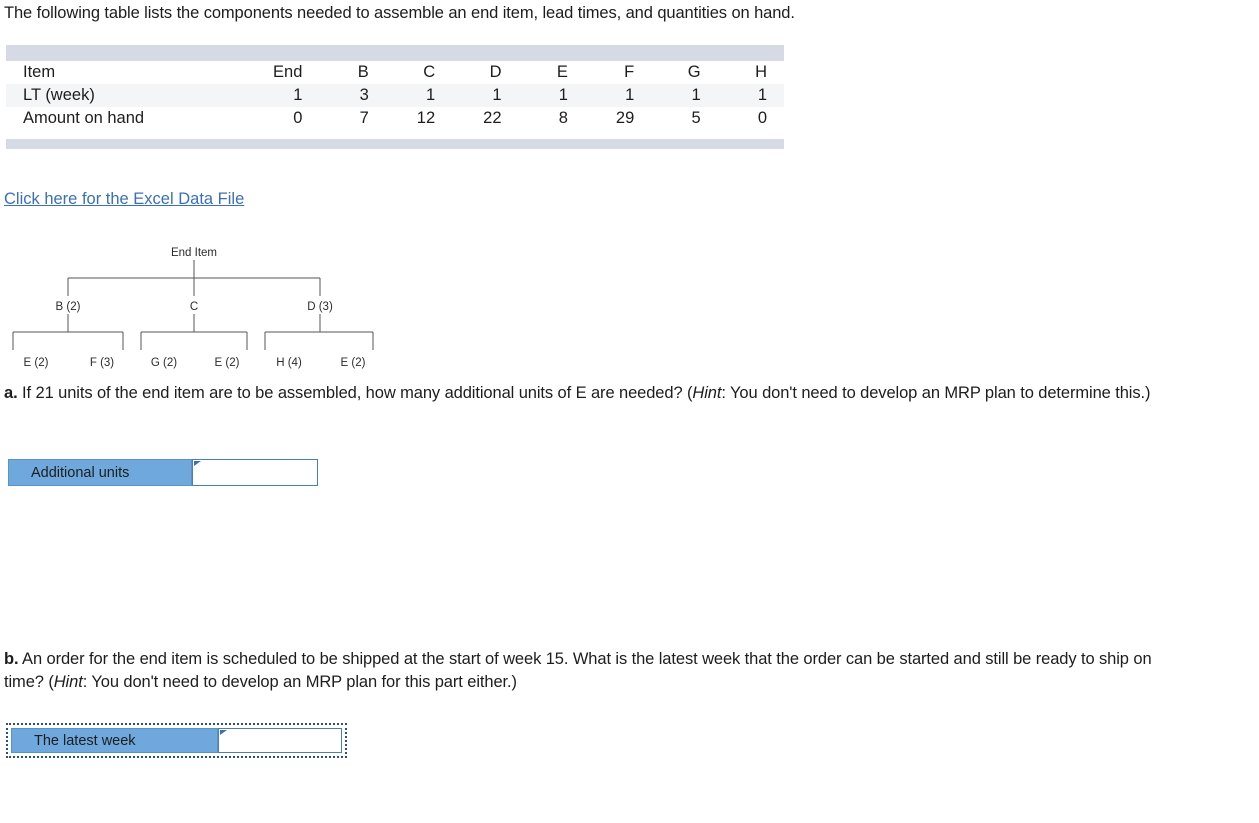  I want to click on answer-a-input-cell, so click(255, 472).